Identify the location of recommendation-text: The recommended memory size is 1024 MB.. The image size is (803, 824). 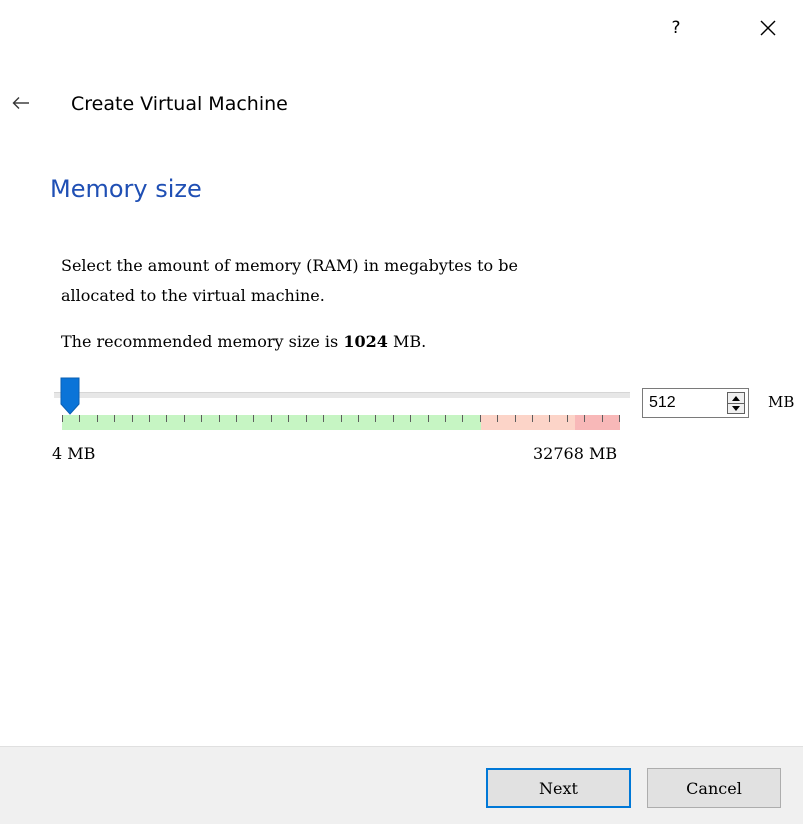
(243, 342).